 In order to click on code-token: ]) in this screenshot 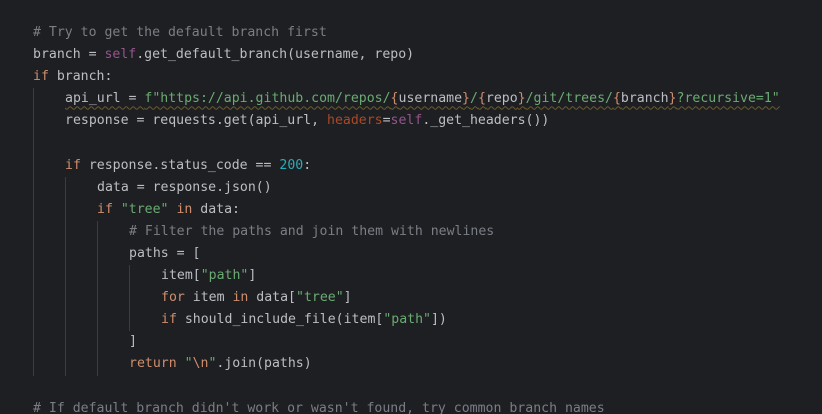, I will do `click(438, 320)`.